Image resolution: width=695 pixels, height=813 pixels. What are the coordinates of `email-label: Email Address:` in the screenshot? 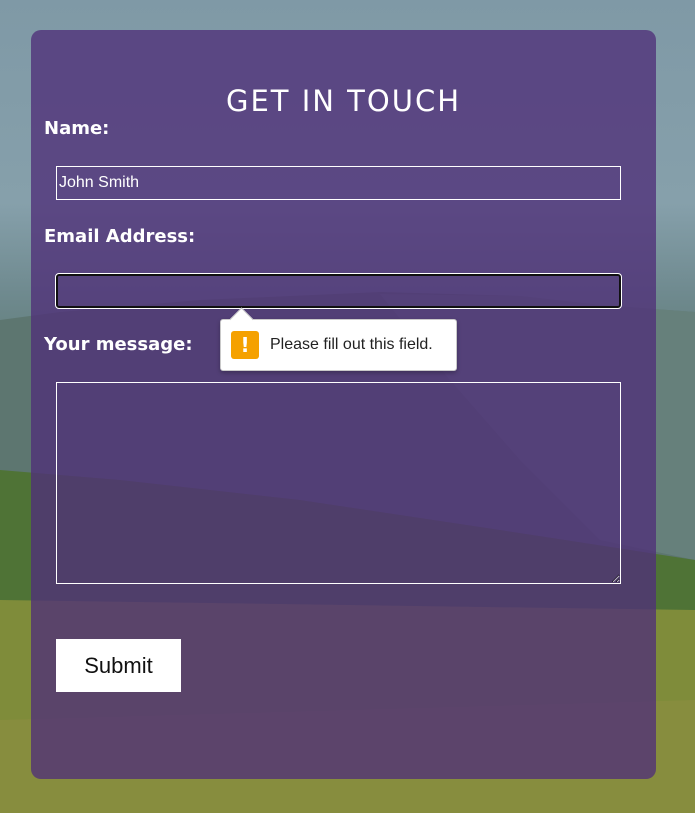 It's located at (120, 236).